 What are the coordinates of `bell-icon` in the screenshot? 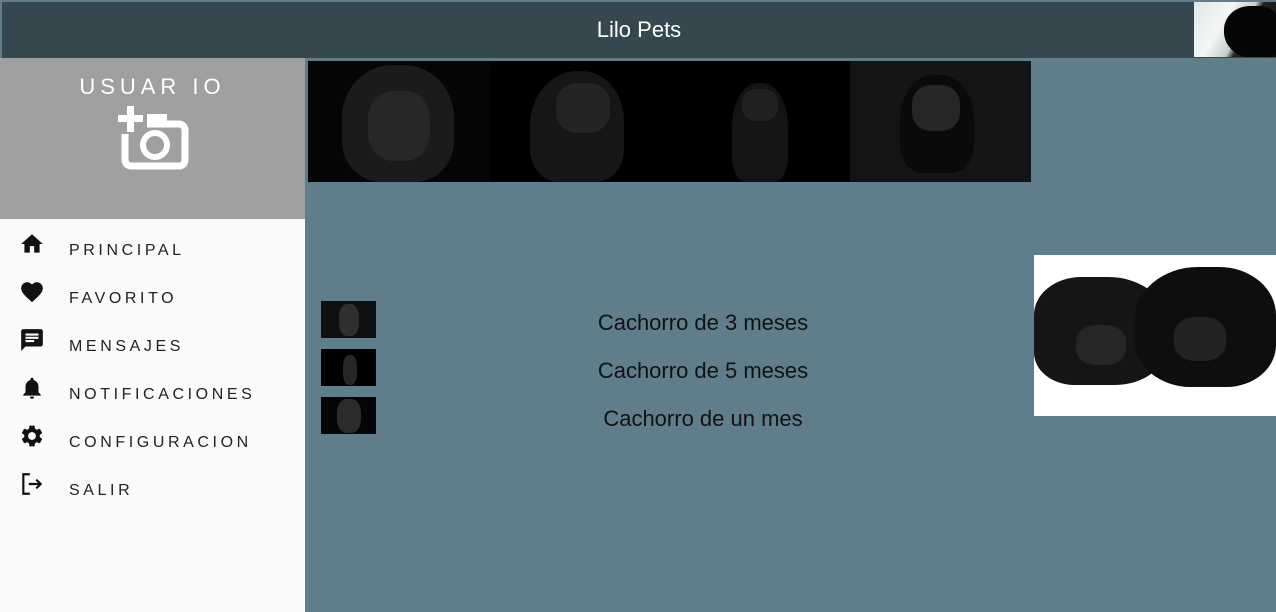 It's located at (32, 388).